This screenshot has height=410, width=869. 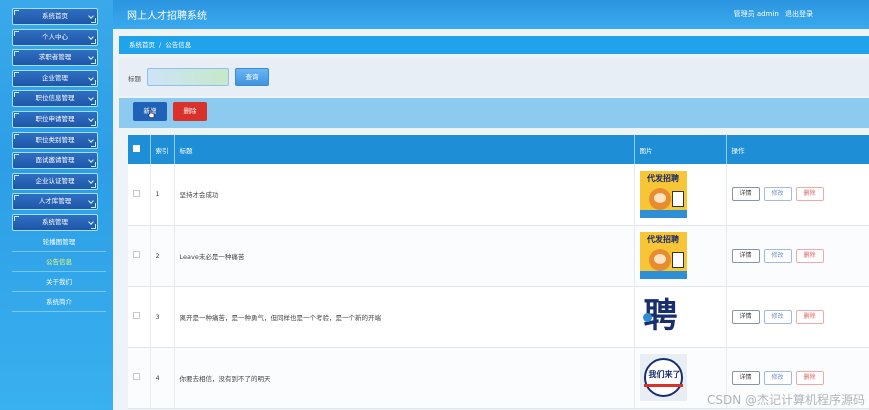 I want to click on sidebar-item: 人才库管理, so click(x=55, y=202).